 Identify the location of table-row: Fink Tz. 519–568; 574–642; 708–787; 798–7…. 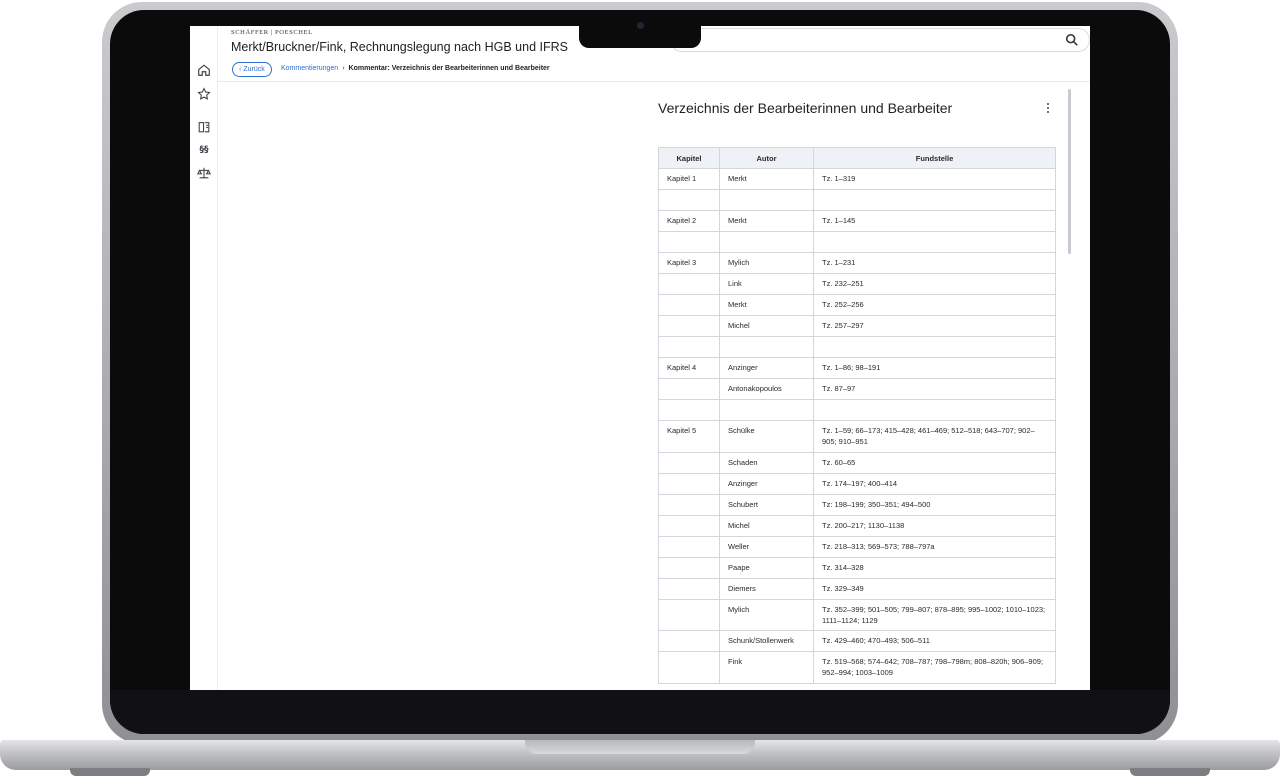
(857, 667).